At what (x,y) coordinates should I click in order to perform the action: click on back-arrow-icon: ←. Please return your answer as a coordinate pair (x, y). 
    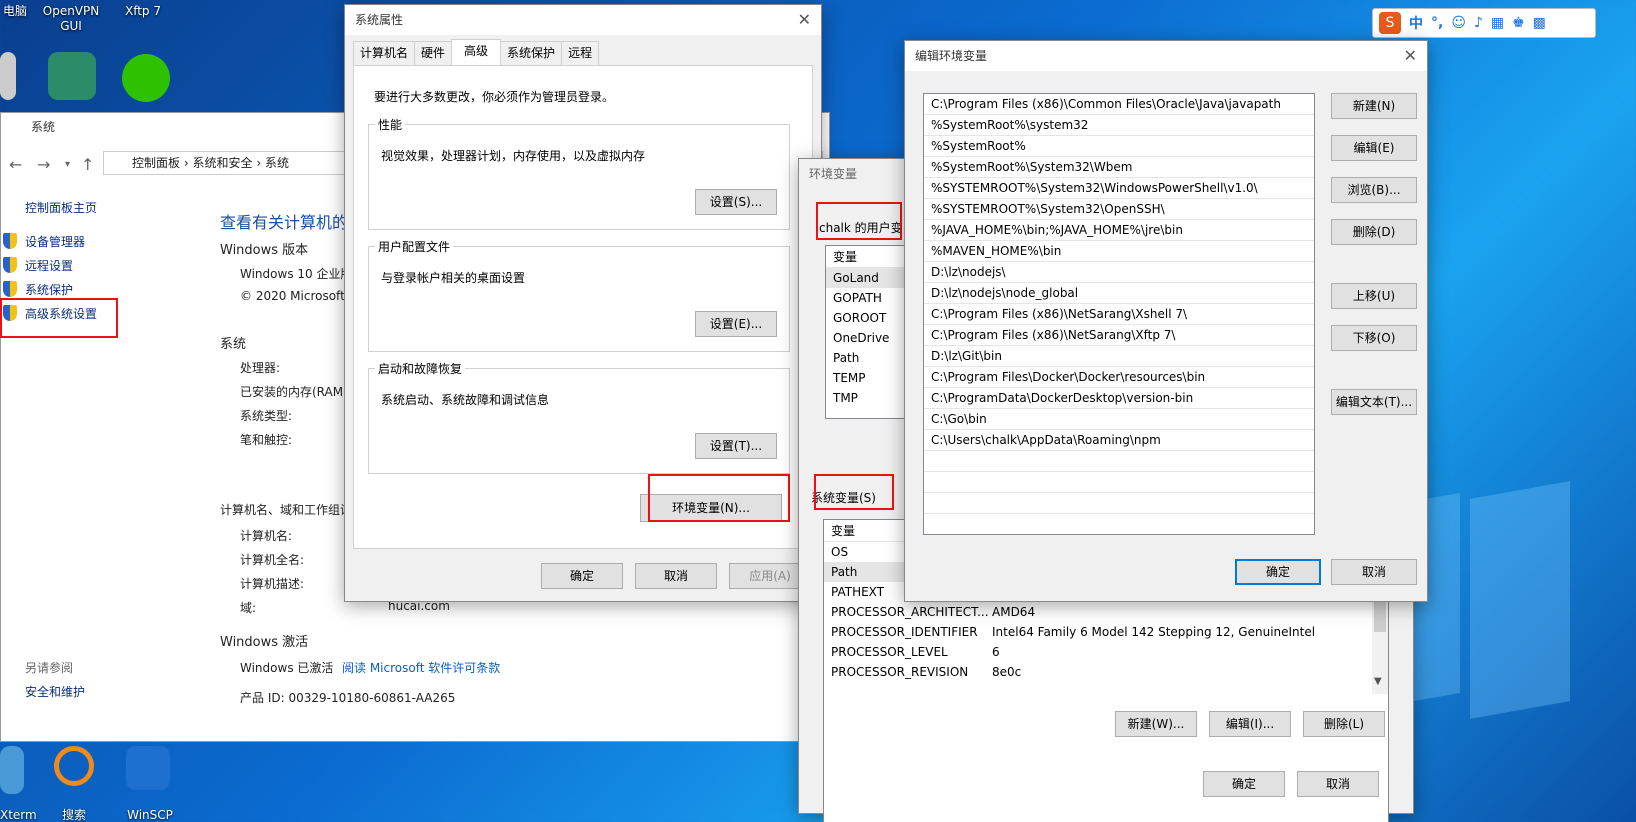
    Looking at the image, I should click on (15, 164).